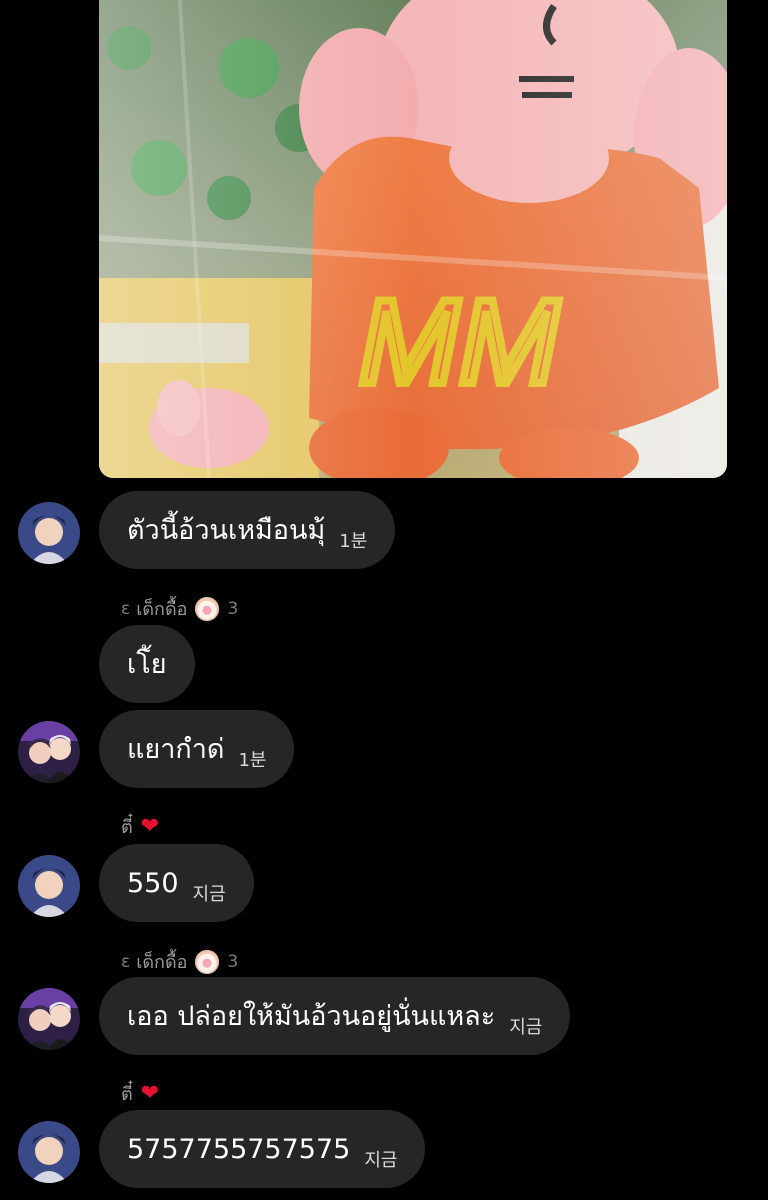  I want to click on message-bubble: 550 지금, so click(176, 883).